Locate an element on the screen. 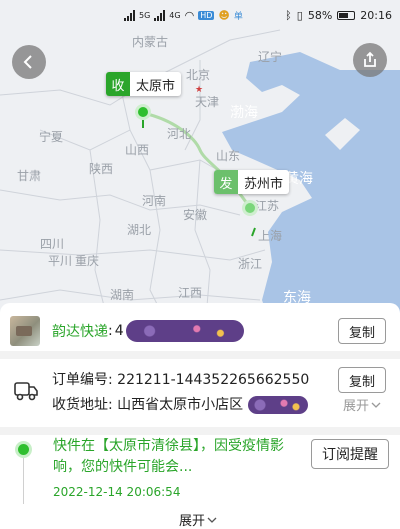 The height and width of the screenshot is (529, 400). timeline-dot-icon is located at coordinates (23, 449).